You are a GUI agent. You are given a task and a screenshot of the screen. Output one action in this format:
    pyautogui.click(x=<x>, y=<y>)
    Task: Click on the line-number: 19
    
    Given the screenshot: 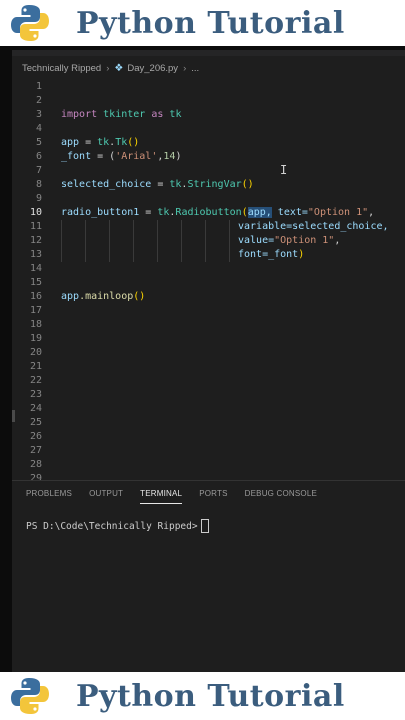 What is the action you would take?
    pyautogui.click(x=35, y=338)
    